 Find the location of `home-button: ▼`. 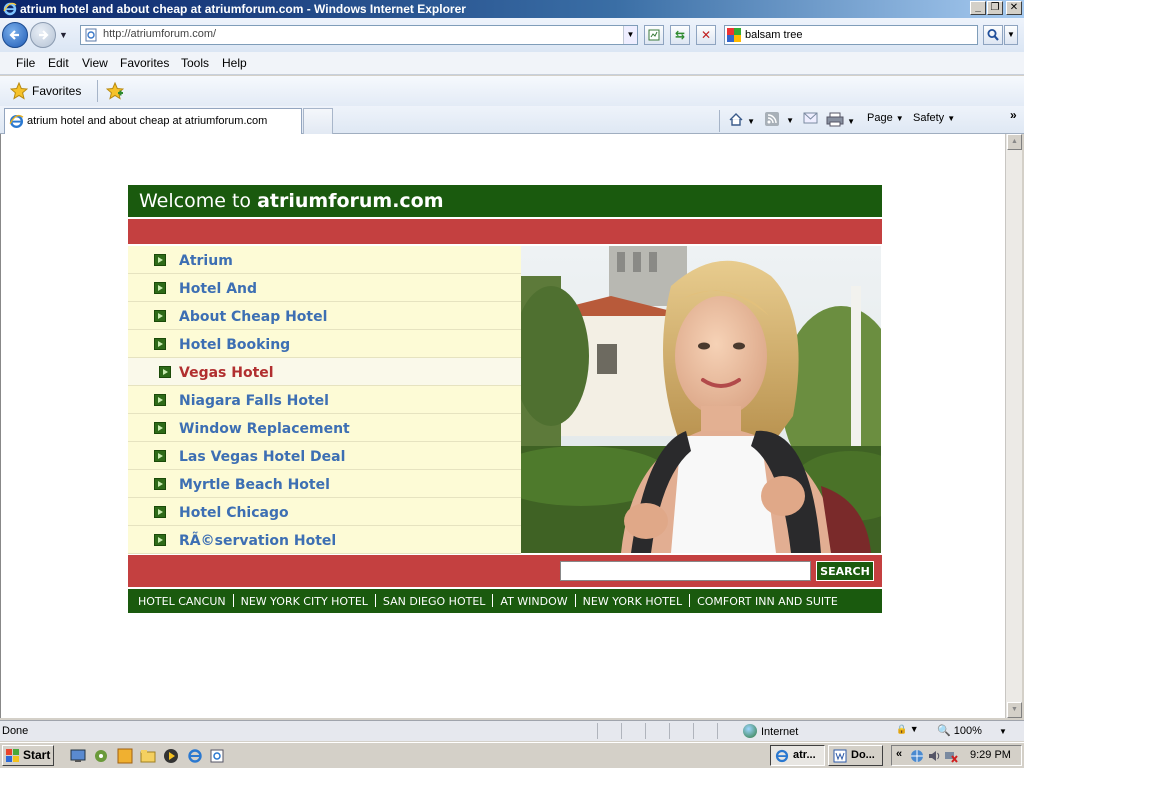

home-button: ▼ is located at coordinates (741, 119).